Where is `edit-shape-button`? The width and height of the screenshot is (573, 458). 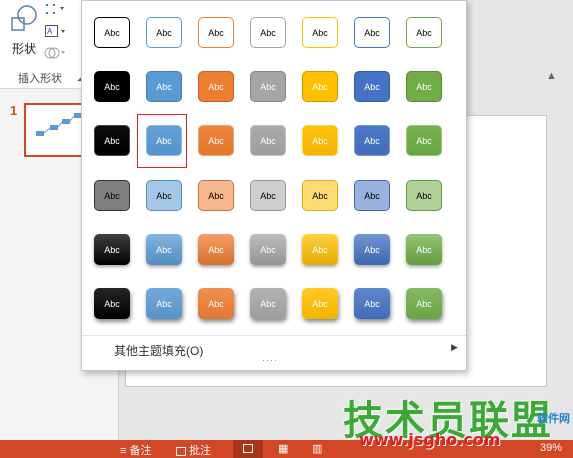 edit-shape-button is located at coordinates (57, 11).